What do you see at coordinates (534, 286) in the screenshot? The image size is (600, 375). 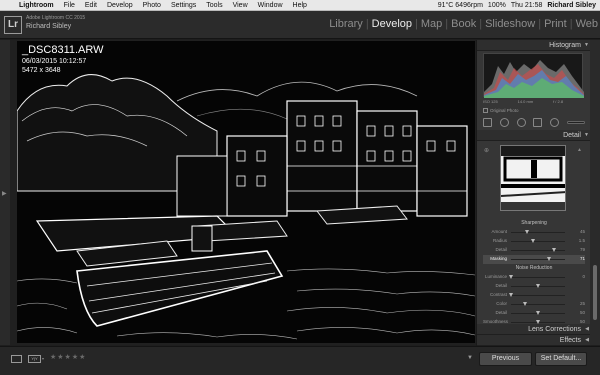 I see `noise-reduction-slider-row: Detail` at bounding box center [534, 286].